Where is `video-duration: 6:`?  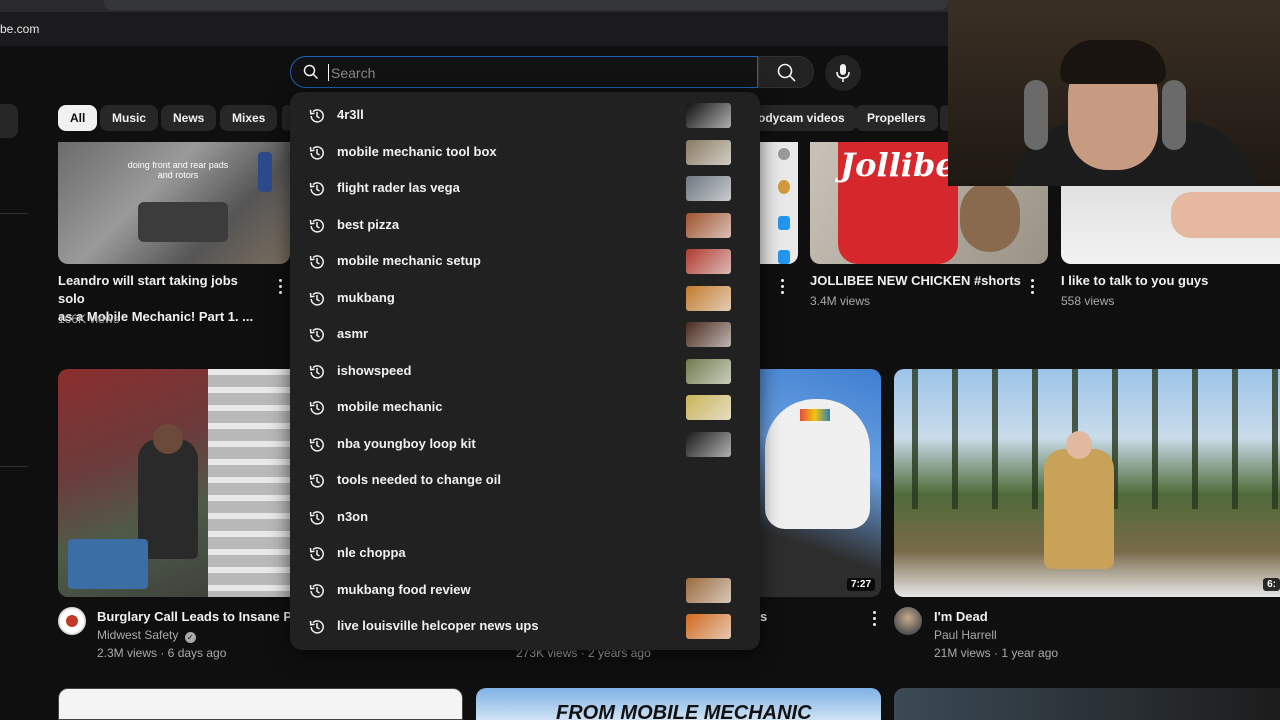 video-duration: 6: is located at coordinates (1271, 584).